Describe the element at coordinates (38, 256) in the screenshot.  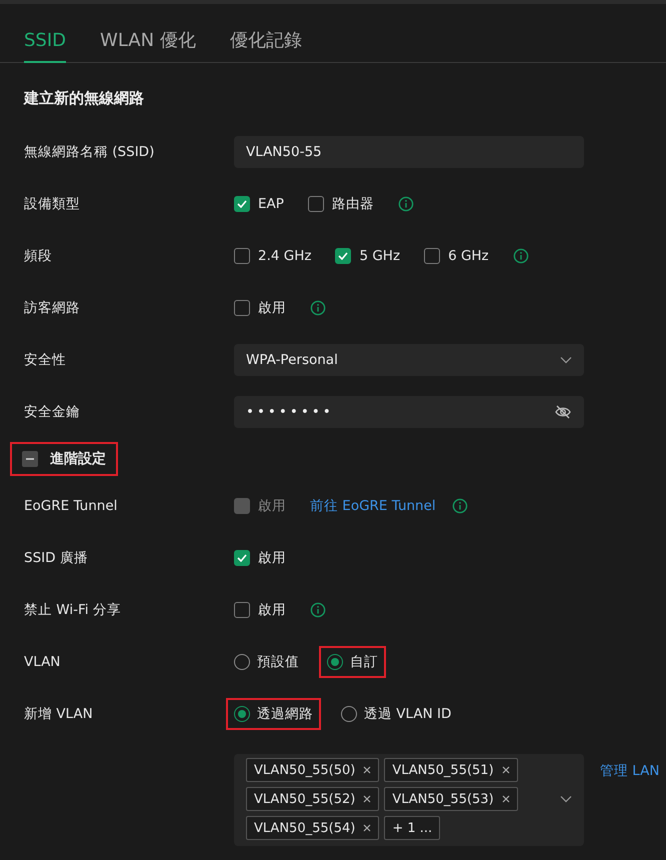
I see `field-label: 頻段` at that location.